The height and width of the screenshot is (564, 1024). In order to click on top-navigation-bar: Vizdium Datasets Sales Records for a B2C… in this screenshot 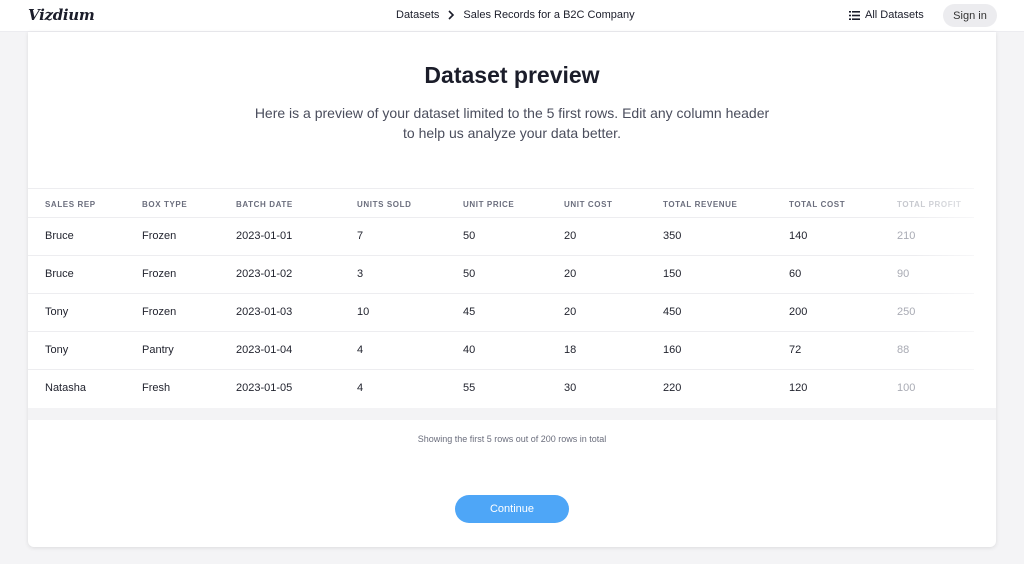, I will do `click(512, 16)`.